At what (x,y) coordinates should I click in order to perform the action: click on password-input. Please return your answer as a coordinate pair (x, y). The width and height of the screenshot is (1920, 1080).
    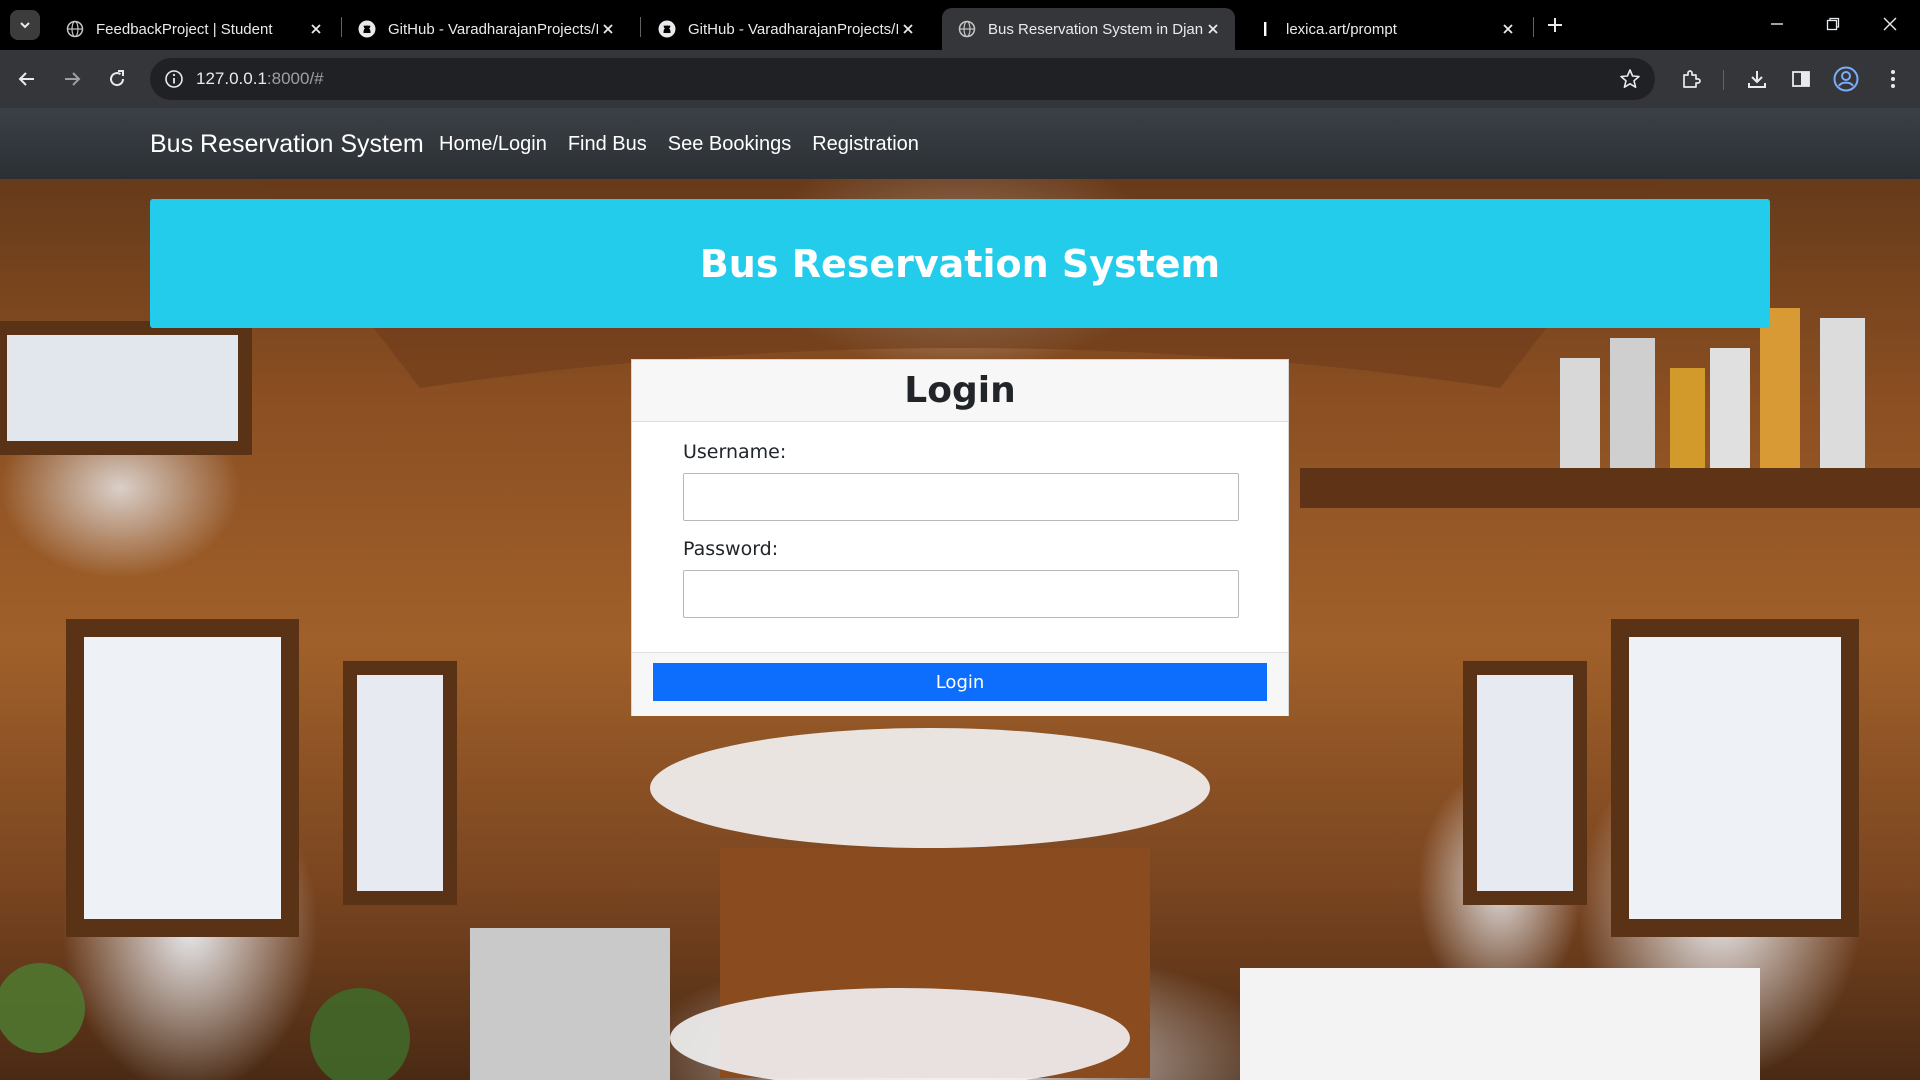
    Looking at the image, I should click on (961, 594).